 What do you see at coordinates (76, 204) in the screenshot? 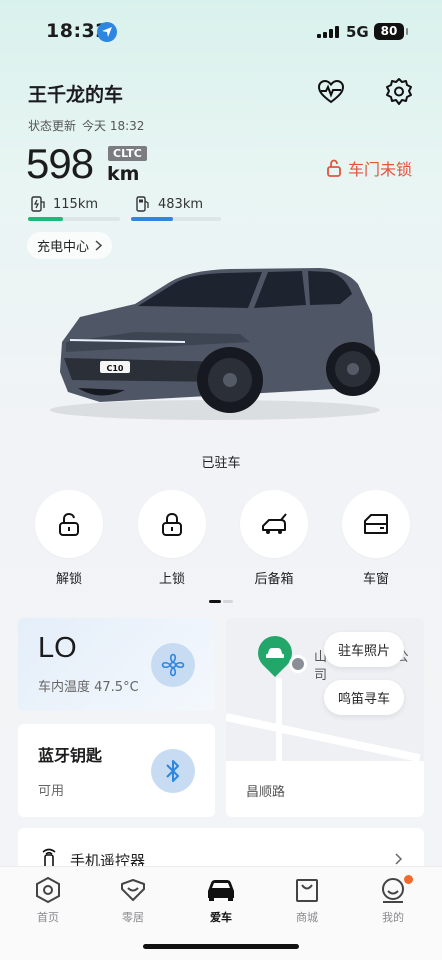
I see `electric-range-value: 115km` at bounding box center [76, 204].